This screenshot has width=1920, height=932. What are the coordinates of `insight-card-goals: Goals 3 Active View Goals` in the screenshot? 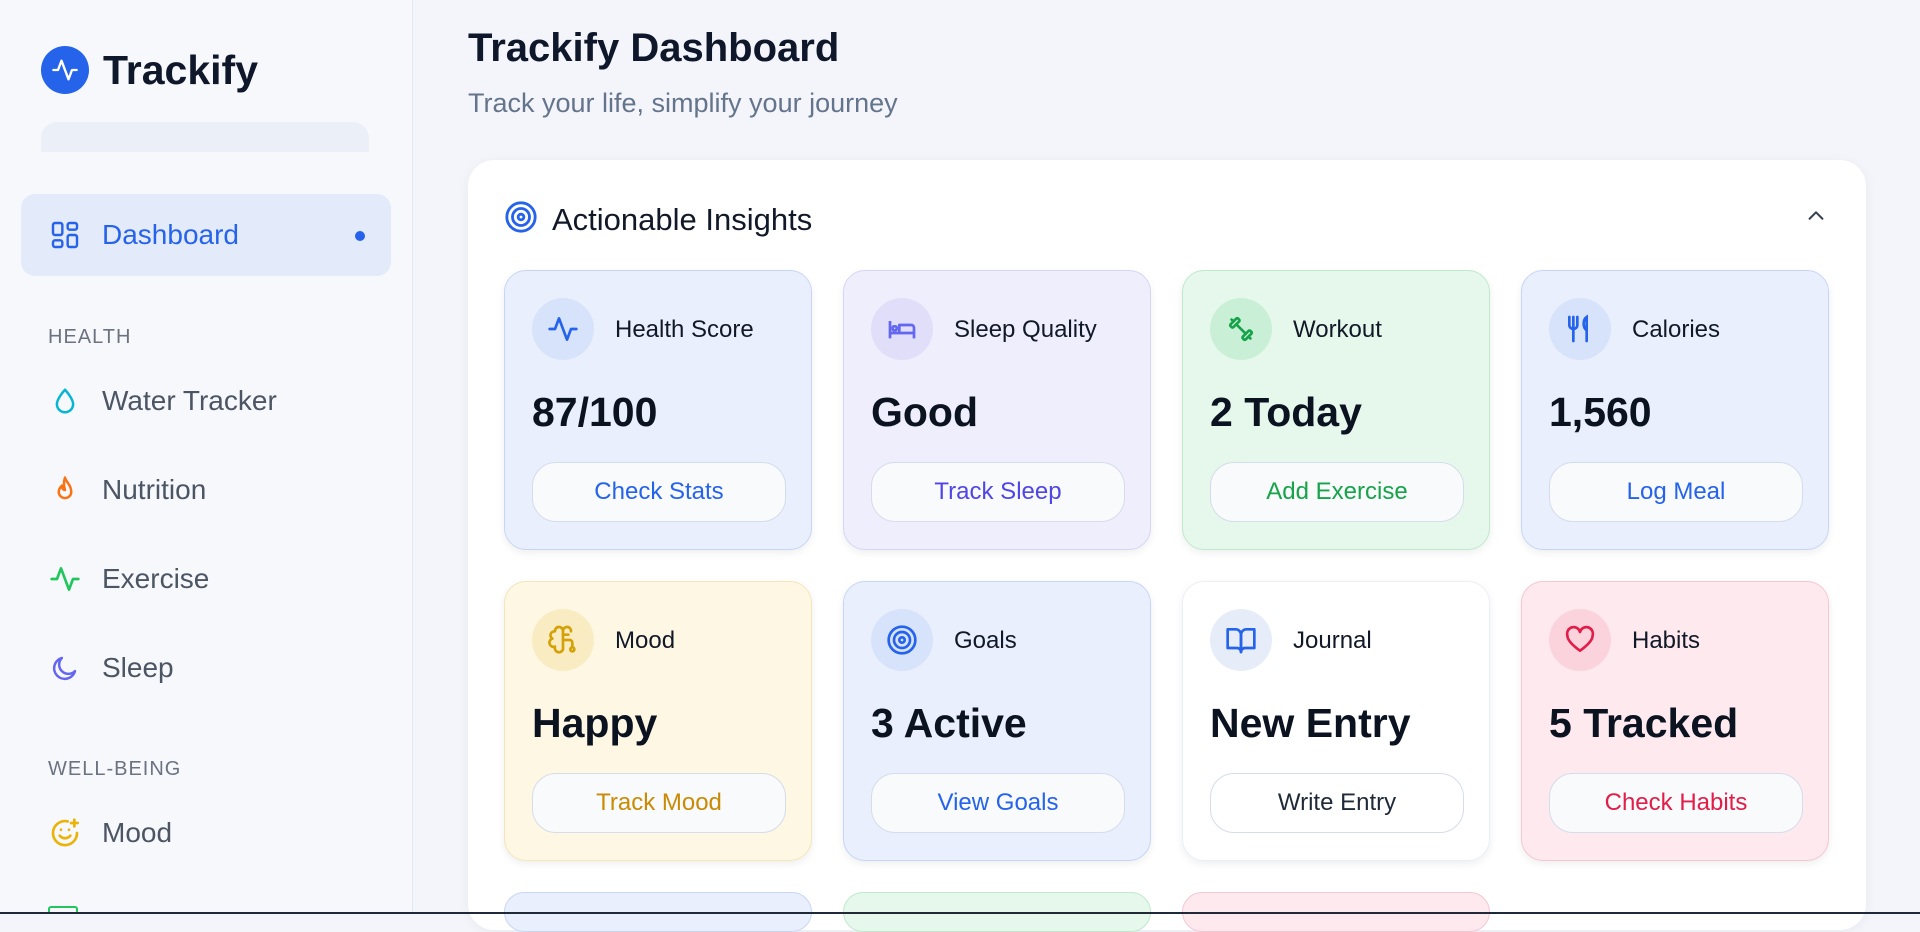 It's located at (997, 721).